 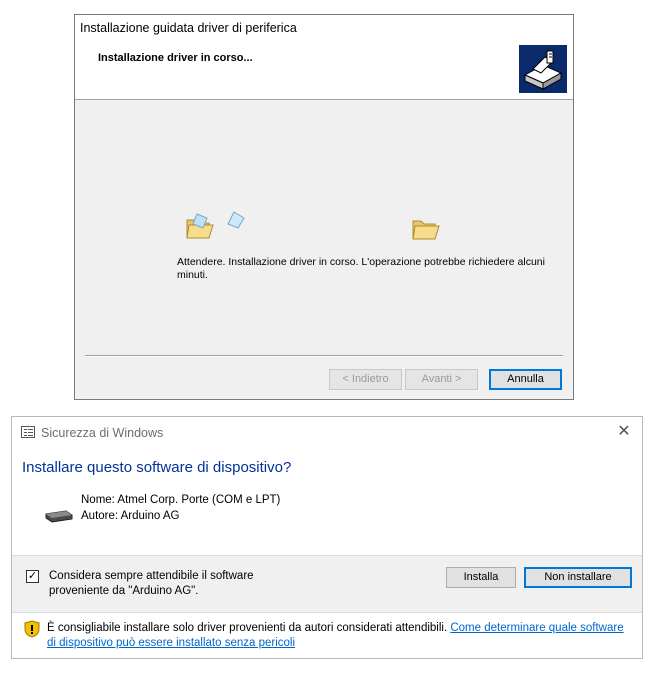 What do you see at coordinates (441, 379) in the screenshot?
I see `next-button: Avanti >` at bounding box center [441, 379].